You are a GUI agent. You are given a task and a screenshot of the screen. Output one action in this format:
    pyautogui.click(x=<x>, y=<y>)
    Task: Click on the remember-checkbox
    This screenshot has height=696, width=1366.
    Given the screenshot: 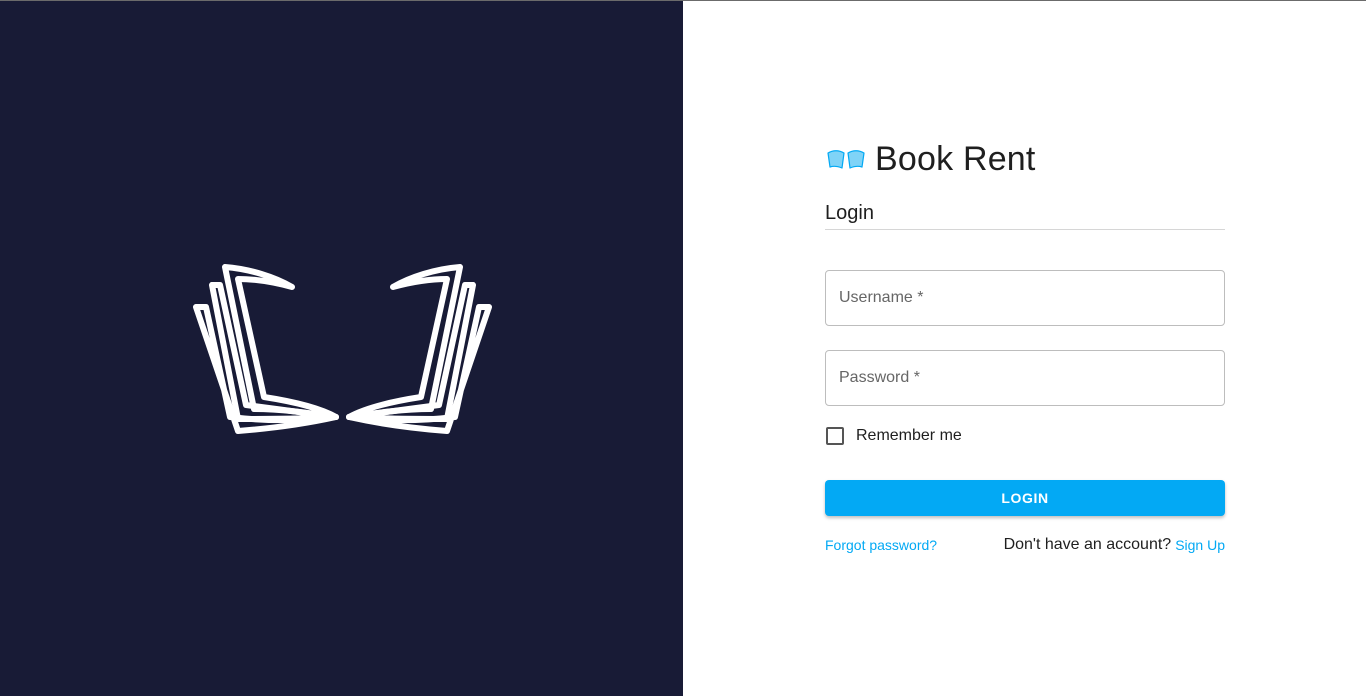 What is the action you would take?
    pyautogui.click(x=835, y=436)
    